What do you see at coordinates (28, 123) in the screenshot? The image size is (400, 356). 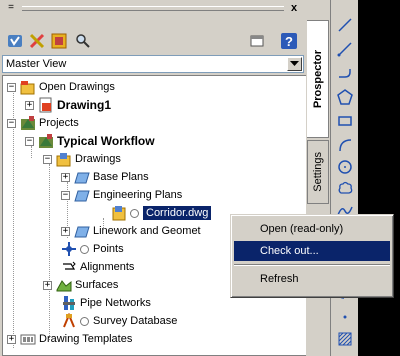 I see `projects-icon` at bounding box center [28, 123].